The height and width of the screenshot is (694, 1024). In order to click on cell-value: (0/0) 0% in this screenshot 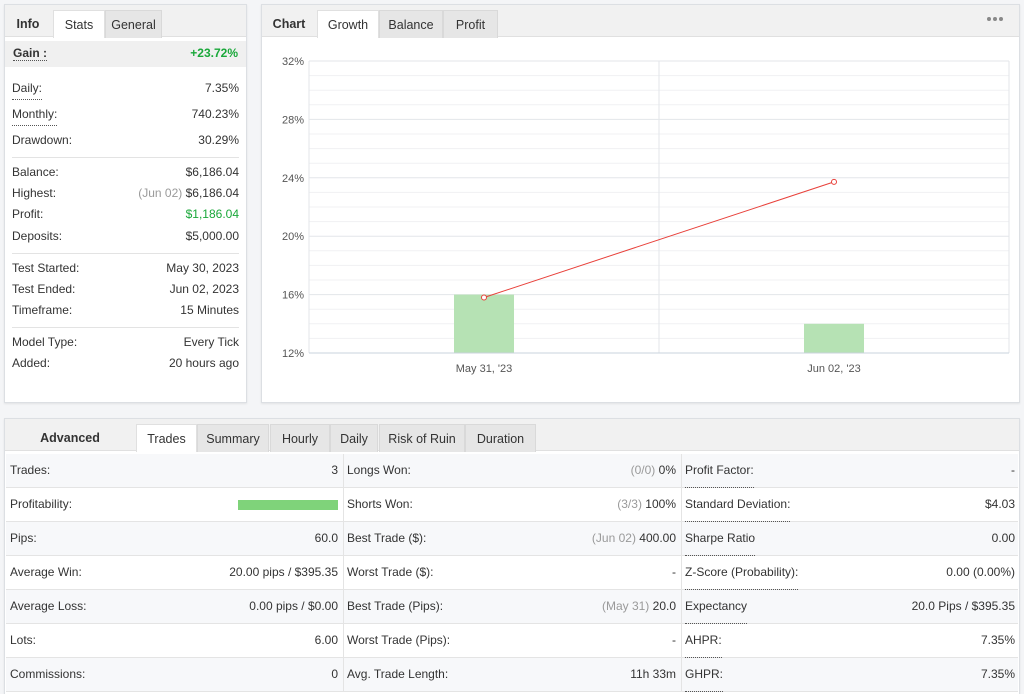, I will do `click(653, 470)`.